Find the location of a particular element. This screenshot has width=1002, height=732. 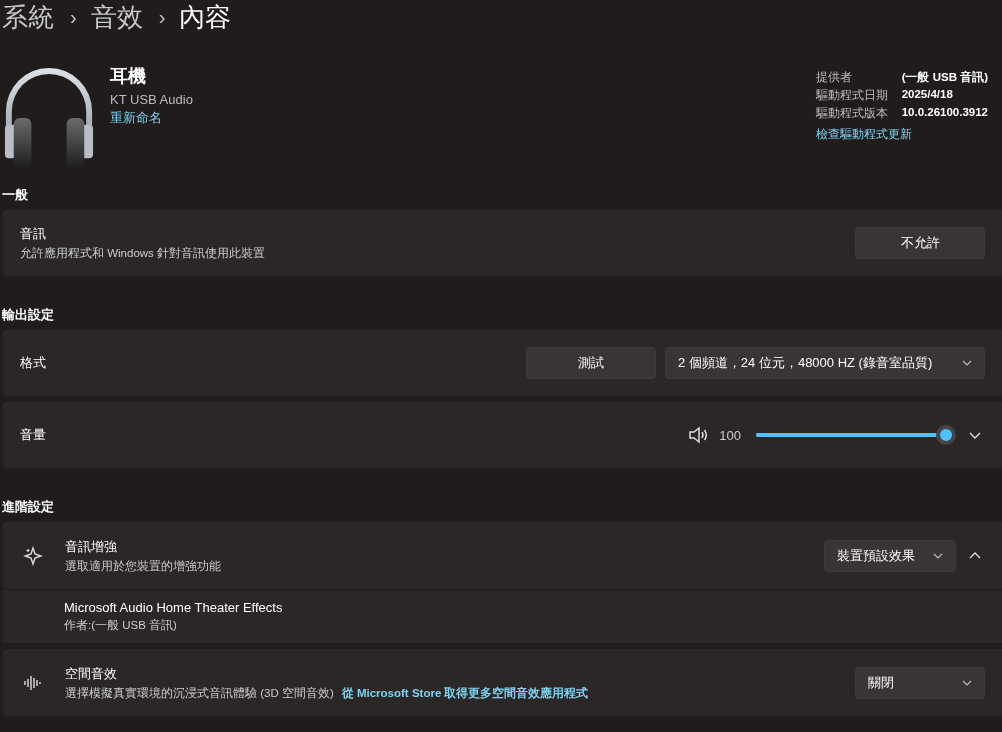

rename-link: 重新命名 is located at coordinates (151, 118).